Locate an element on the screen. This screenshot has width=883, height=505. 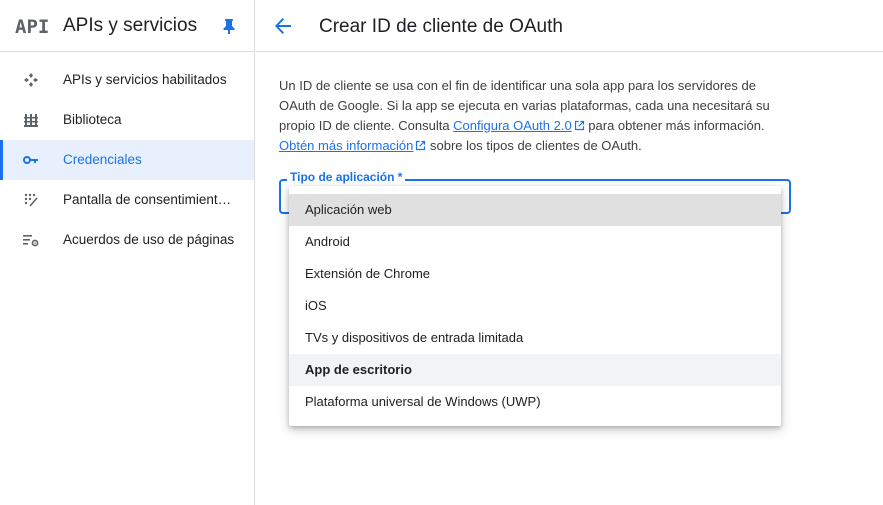
sidebar-title: APIs y servicios is located at coordinates (130, 25).